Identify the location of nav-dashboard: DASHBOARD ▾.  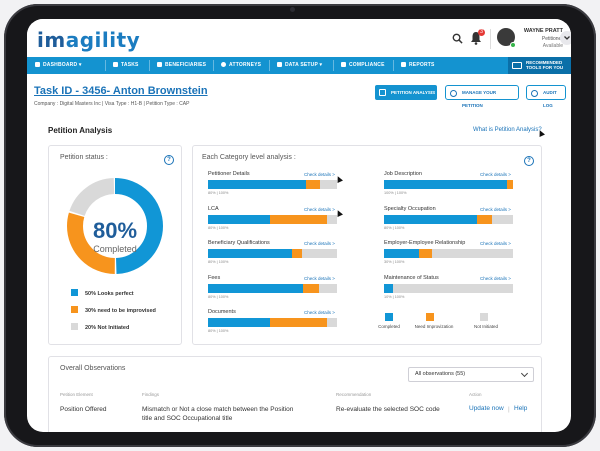
(58, 65).